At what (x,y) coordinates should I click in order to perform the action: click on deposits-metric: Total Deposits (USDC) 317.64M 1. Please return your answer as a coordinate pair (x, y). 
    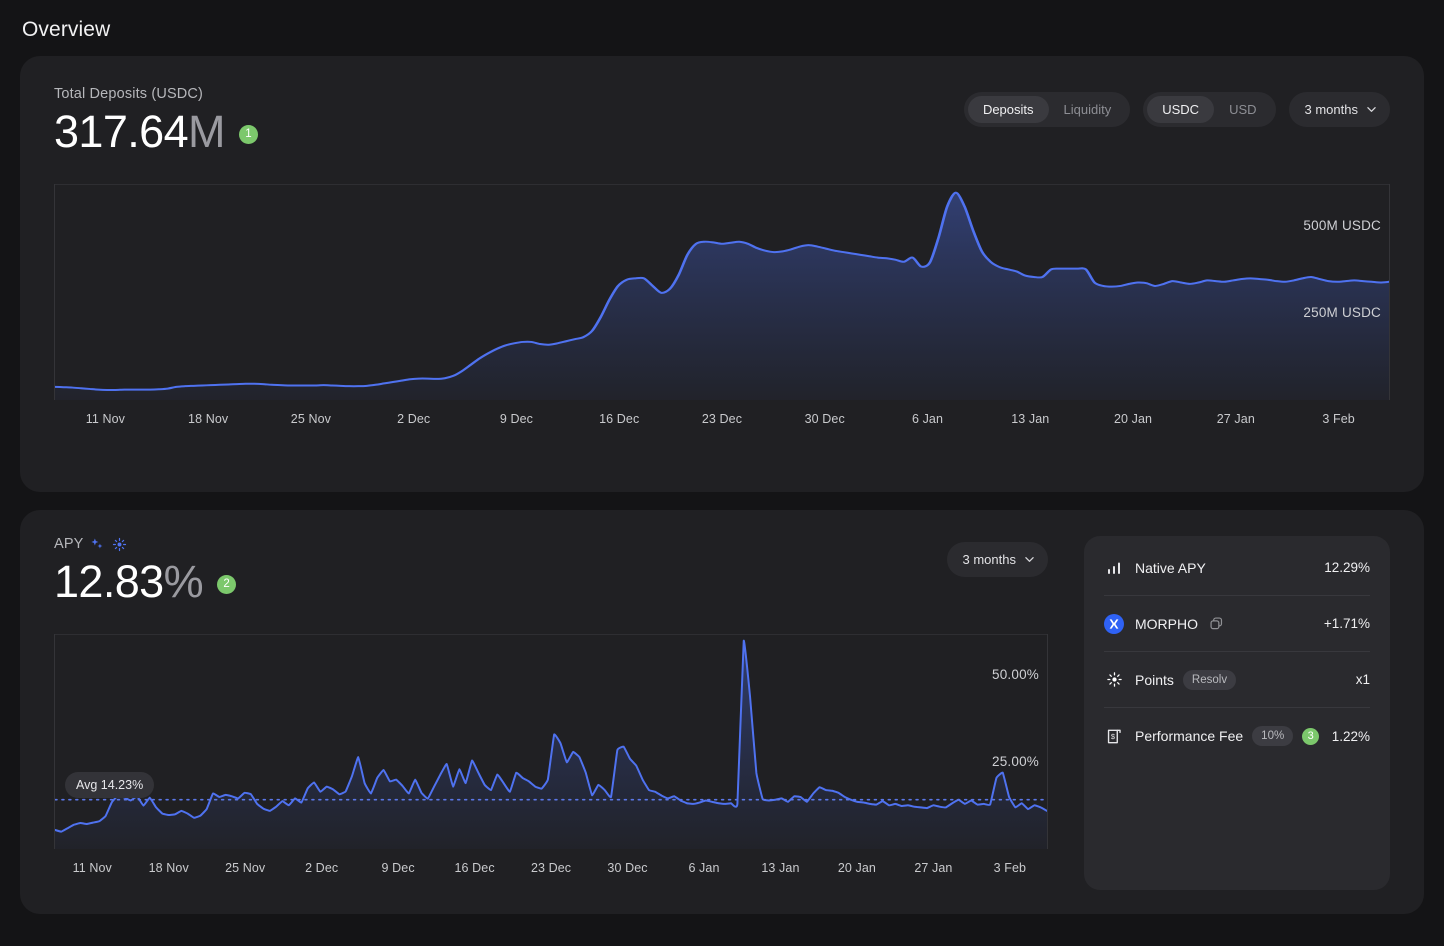
    Looking at the image, I should click on (156, 123).